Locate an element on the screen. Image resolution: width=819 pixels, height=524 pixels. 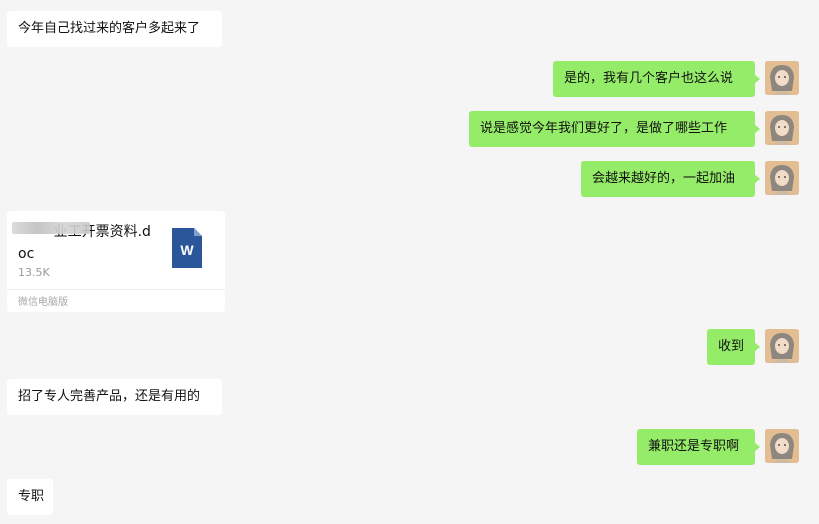
file-size: 13.5K is located at coordinates (34, 272).